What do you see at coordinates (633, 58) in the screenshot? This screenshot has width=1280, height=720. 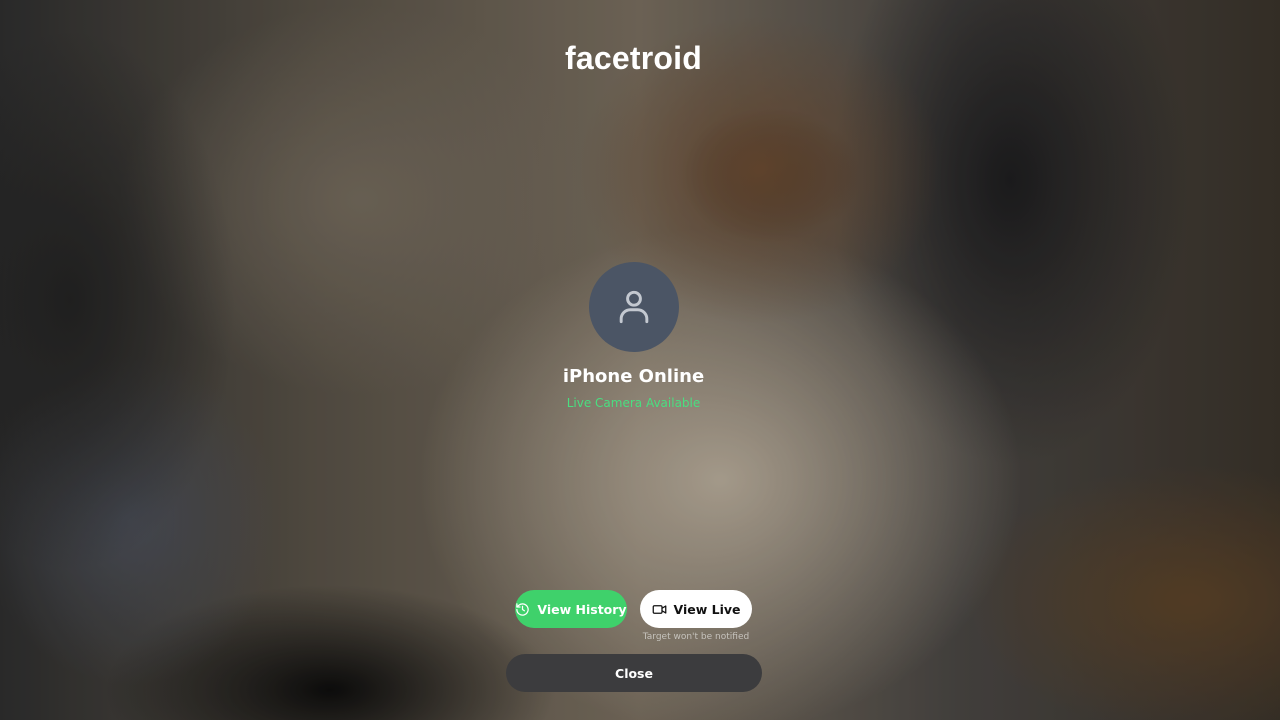 I see `app-logo: facetroid` at bounding box center [633, 58].